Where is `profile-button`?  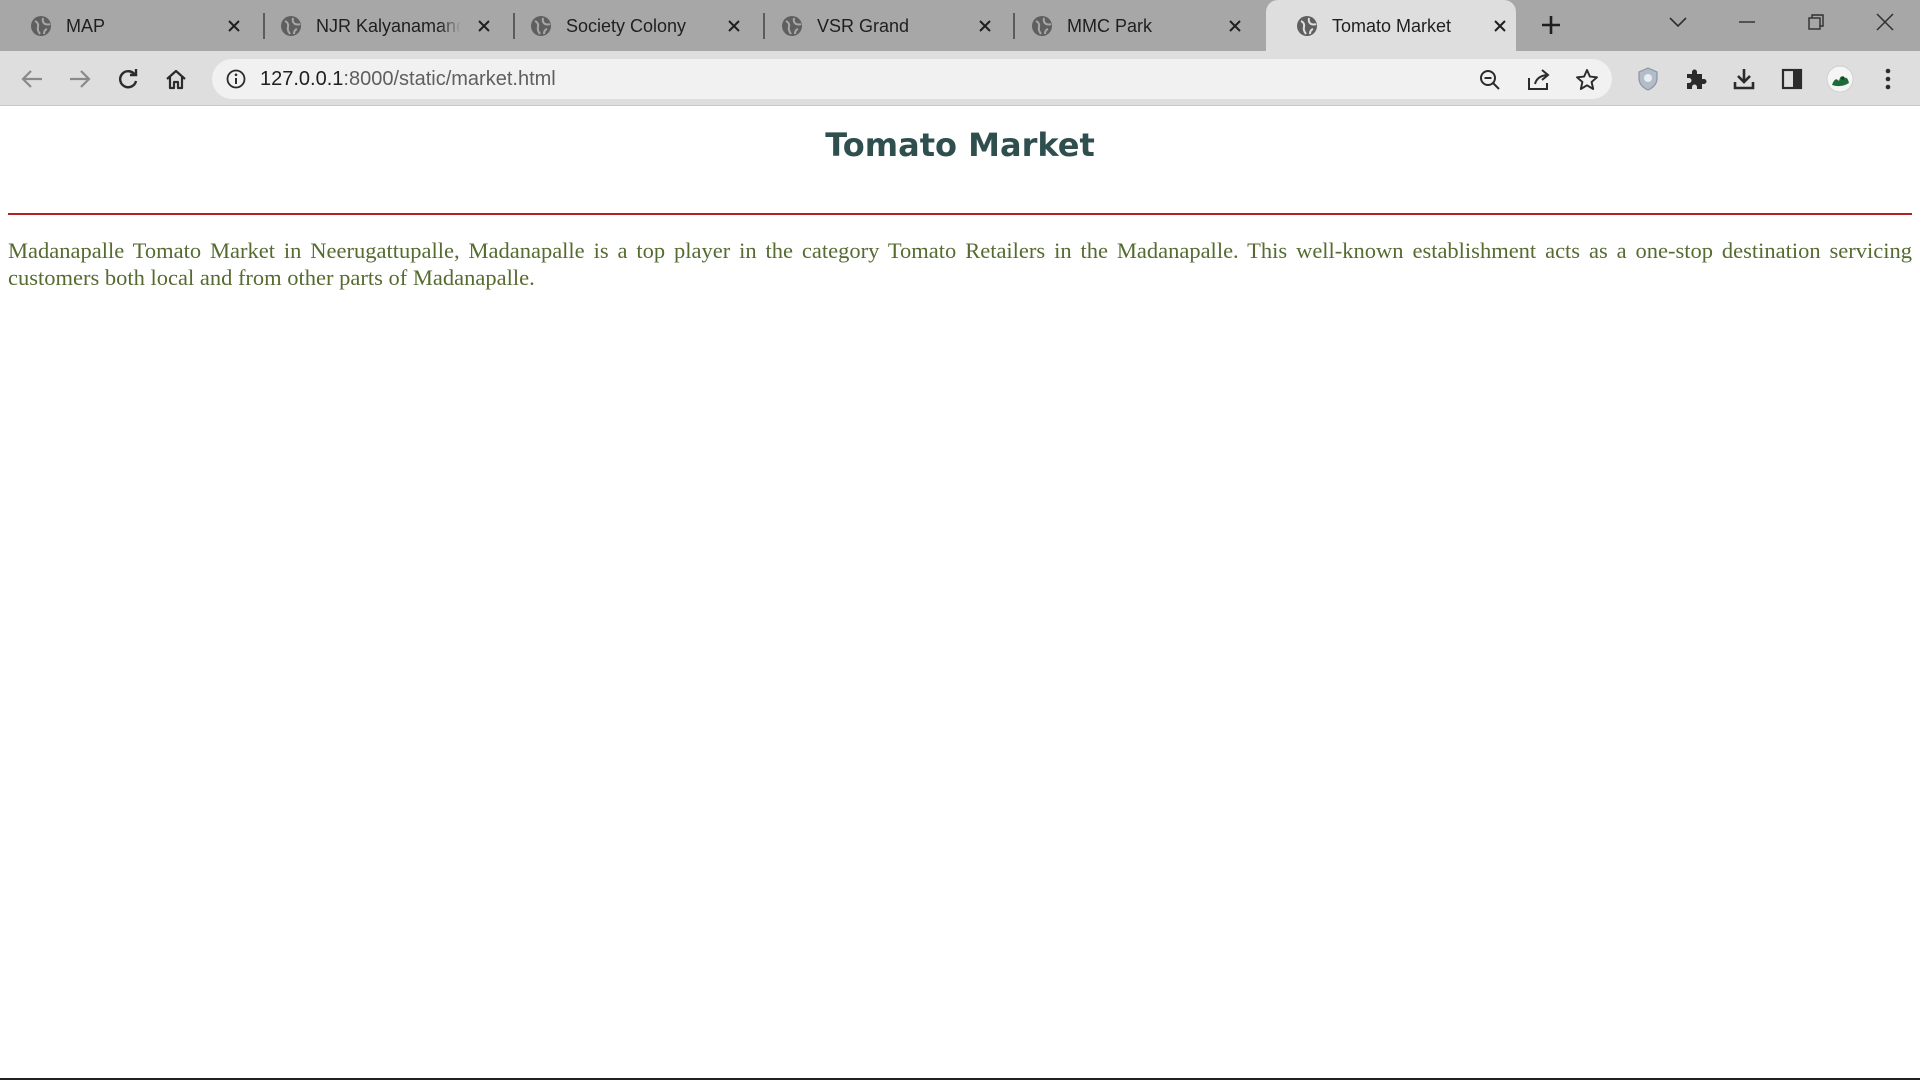
profile-button is located at coordinates (1840, 79).